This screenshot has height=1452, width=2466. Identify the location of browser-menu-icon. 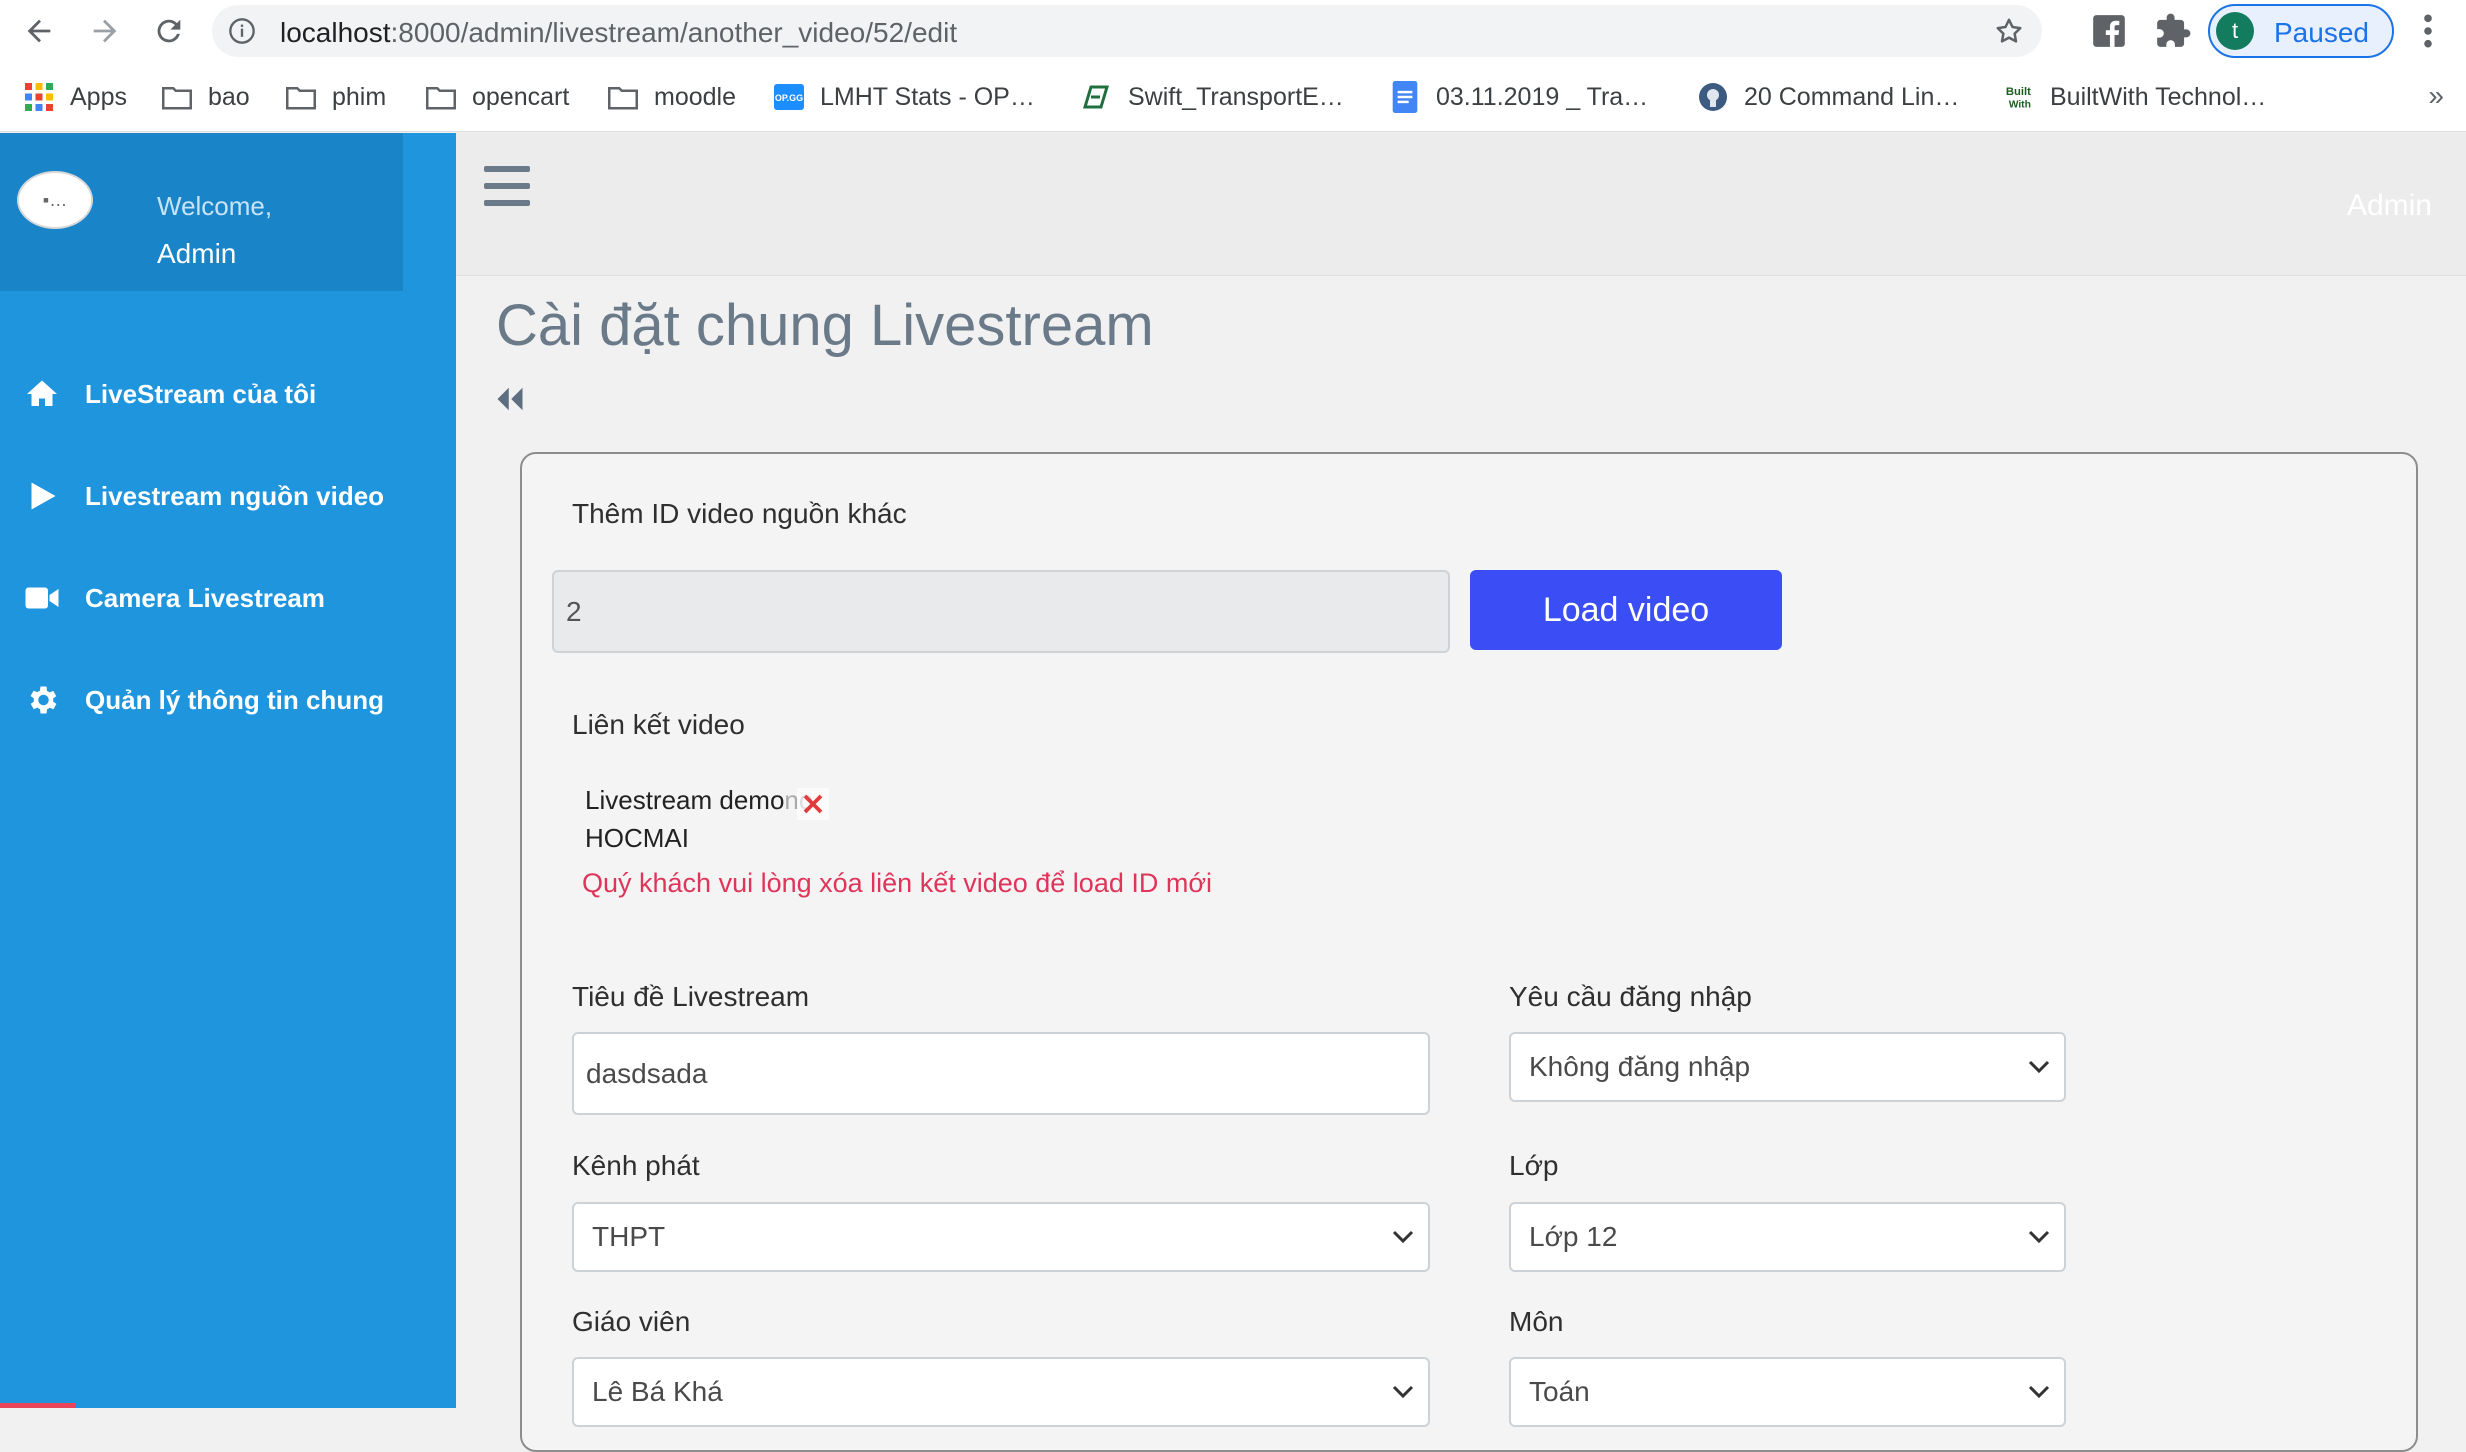
(2428, 31).